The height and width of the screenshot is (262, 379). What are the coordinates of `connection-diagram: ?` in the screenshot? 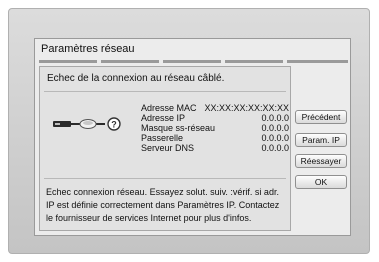 It's located at (87, 124).